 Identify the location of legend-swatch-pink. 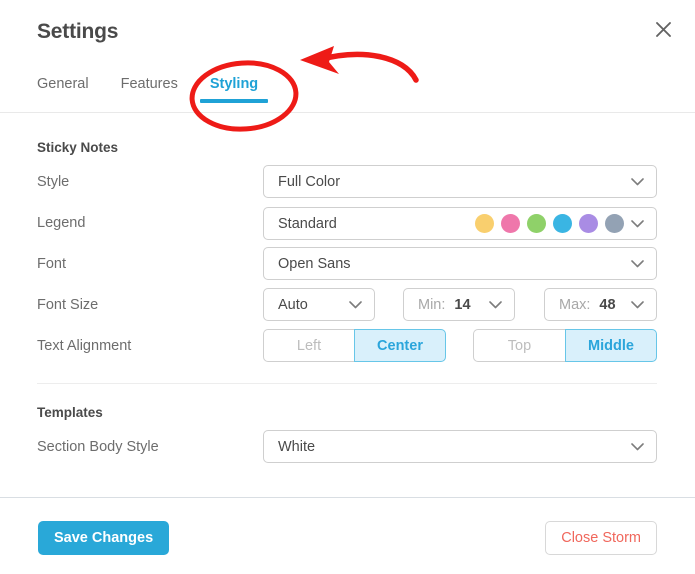
(510, 223).